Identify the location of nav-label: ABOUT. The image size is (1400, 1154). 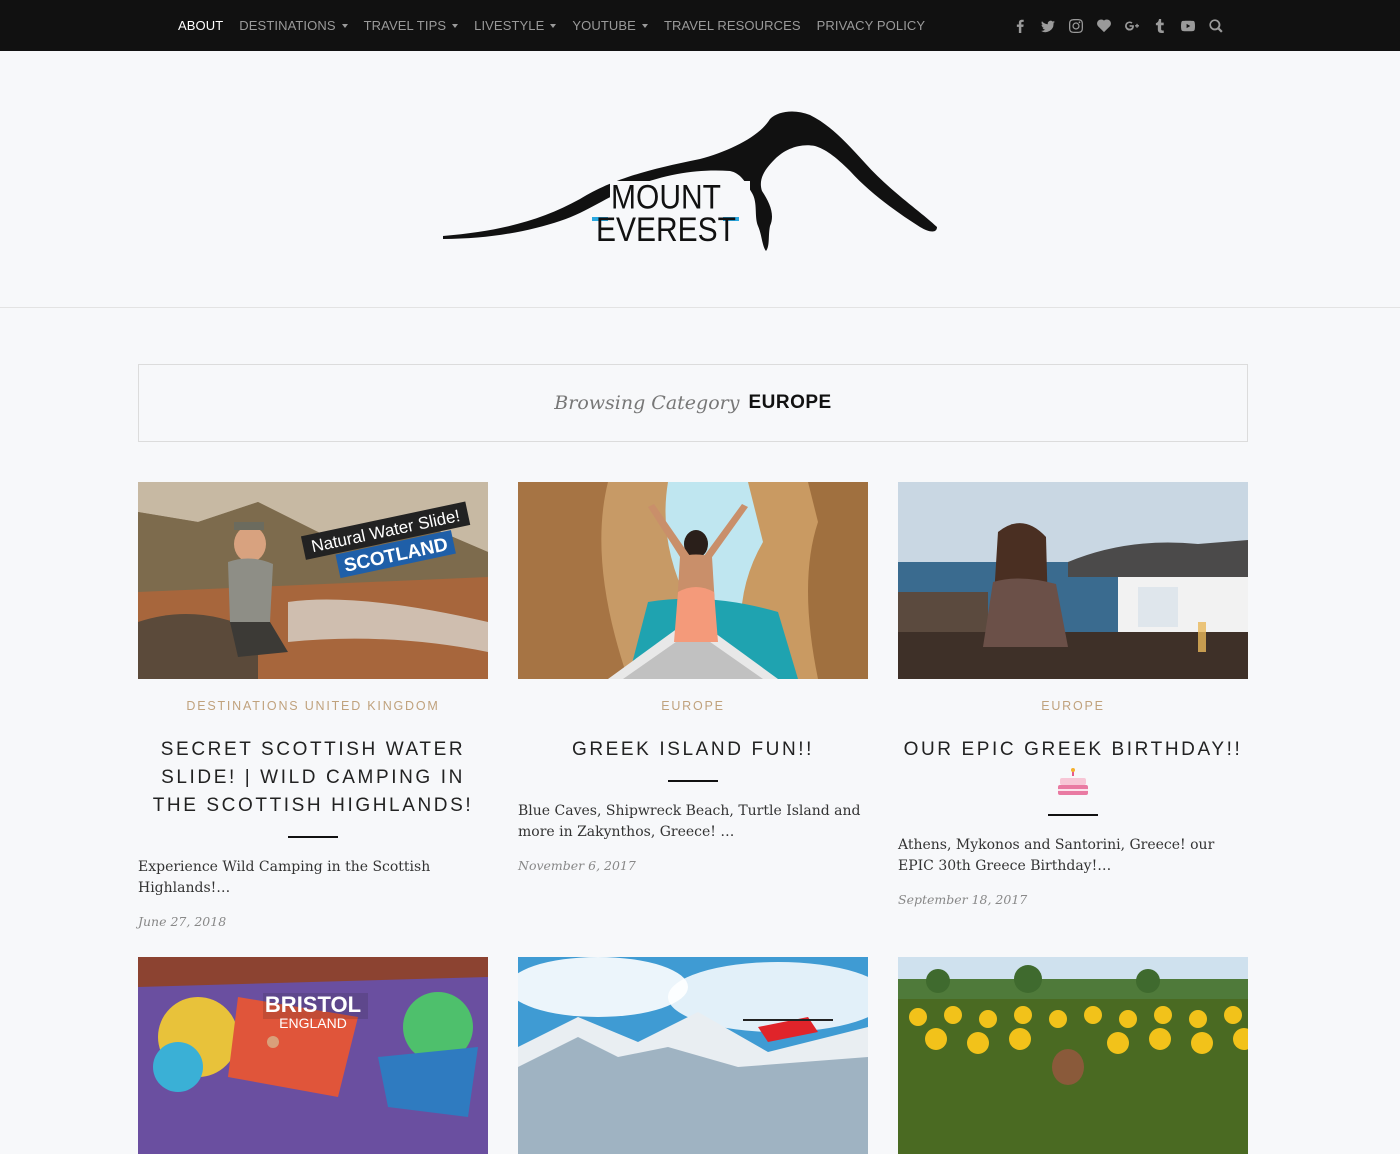
(201, 25).